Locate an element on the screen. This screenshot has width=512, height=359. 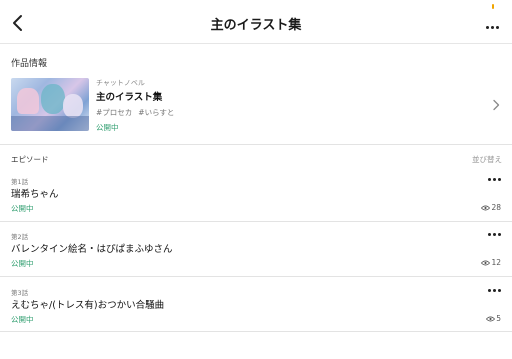
work-title: 主のイラスト集 is located at coordinates (129, 97).